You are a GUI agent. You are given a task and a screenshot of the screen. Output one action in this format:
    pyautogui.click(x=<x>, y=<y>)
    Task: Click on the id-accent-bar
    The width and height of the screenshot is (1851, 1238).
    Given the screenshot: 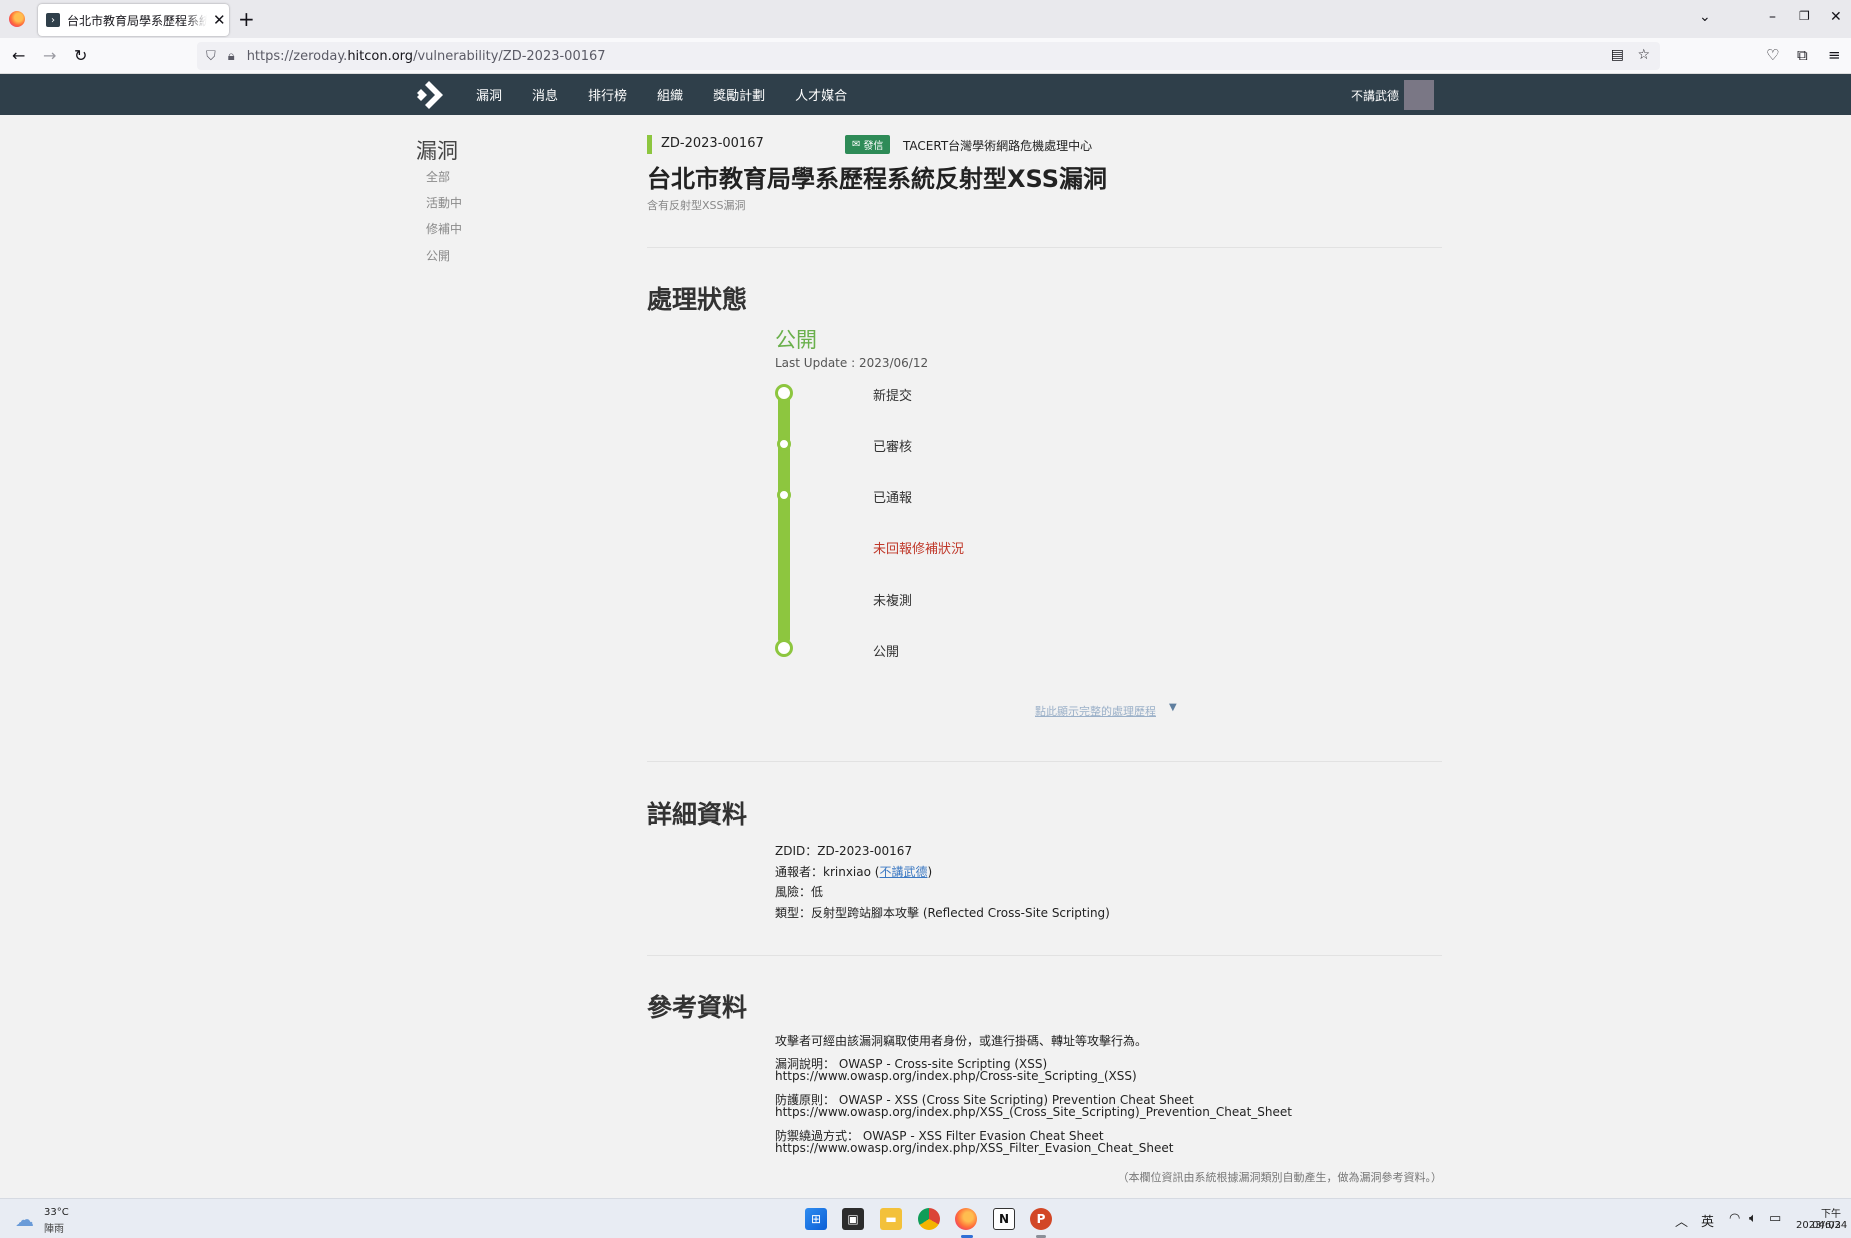 What is the action you would take?
    pyautogui.click(x=649, y=144)
    